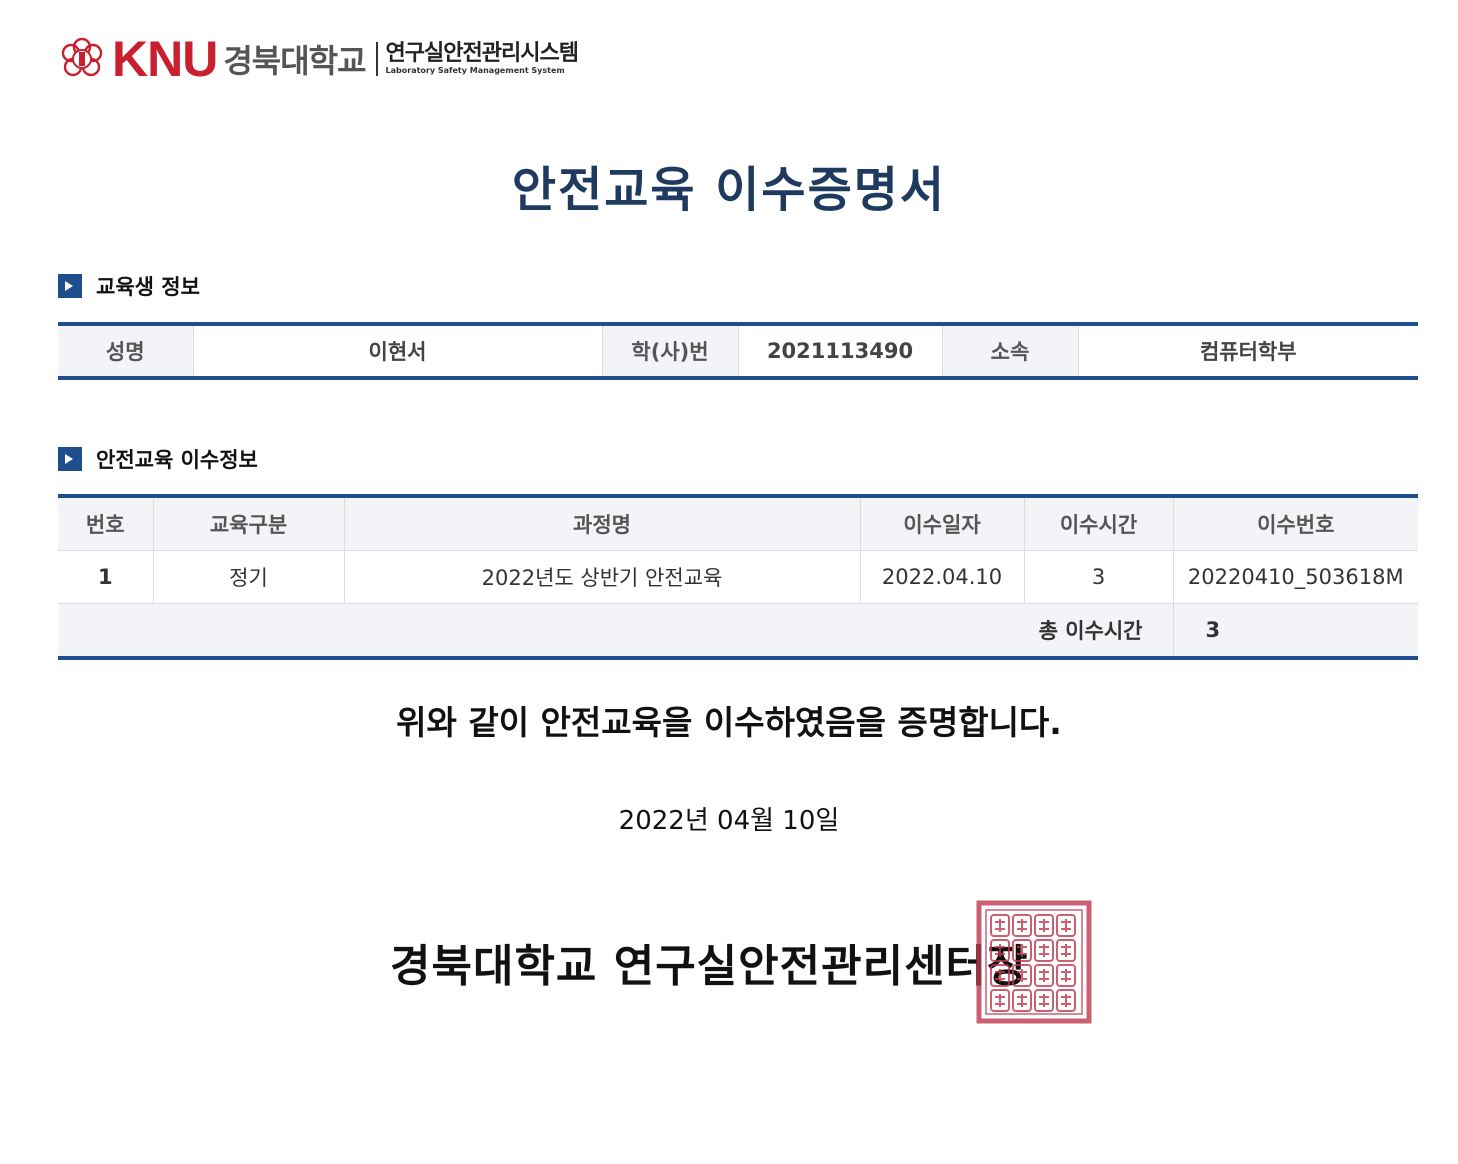 This screenshot has height=1164, width=1458. What do you see at coordinates (1295, 523) in the screenshot?
I see `column-header: 이수번호` at bounding box center [1295, 523].